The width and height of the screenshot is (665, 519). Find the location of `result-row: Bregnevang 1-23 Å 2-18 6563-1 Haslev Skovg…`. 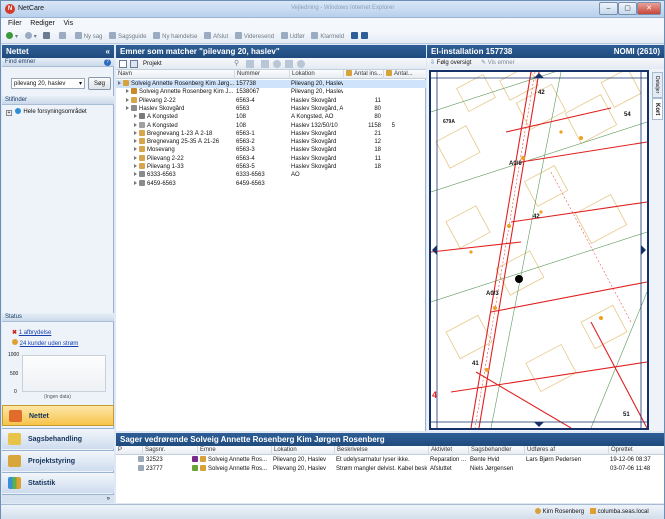

result-row: Bregnevang 1-23 Å 2-18 6563-1 Haslev Skovg… is located at coordinates (271, 133).